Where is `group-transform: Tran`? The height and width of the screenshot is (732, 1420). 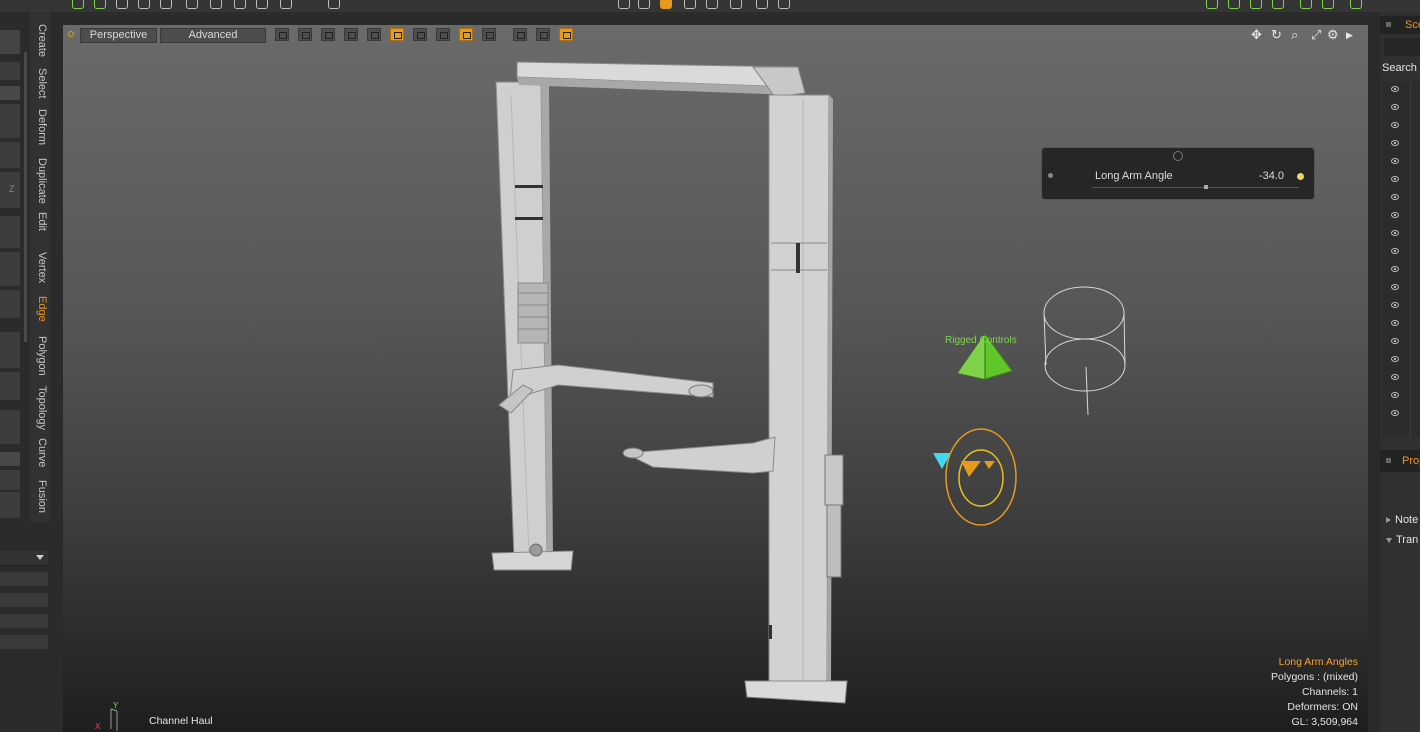
group-transform: Tran is located at coordinates (1402, 540).